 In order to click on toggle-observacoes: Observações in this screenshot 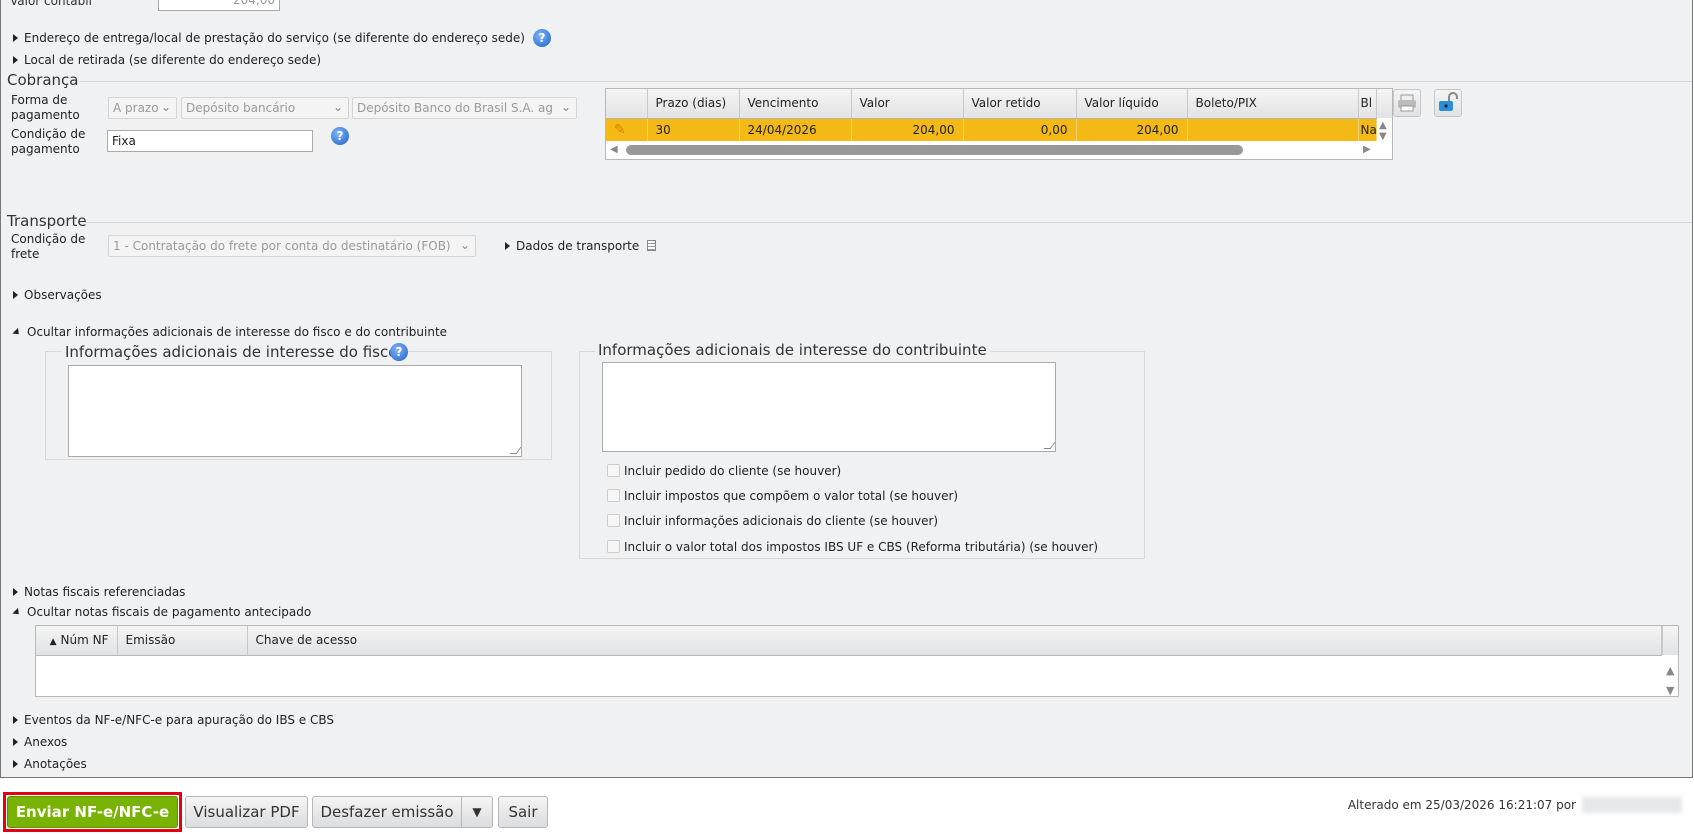, I will do `click(57, 295)`.